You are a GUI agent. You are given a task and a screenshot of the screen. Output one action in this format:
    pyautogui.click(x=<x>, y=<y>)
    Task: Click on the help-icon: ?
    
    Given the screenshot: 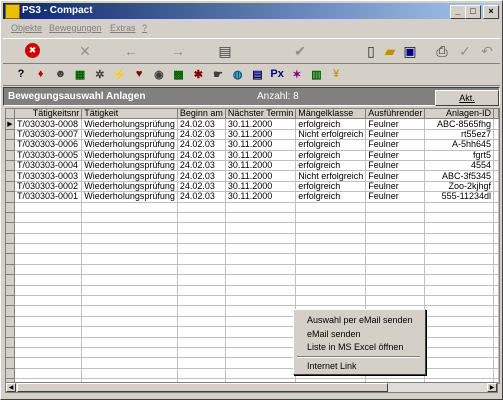 What is the action you would take?
    pyautogui.click(x=21, y=74)
    